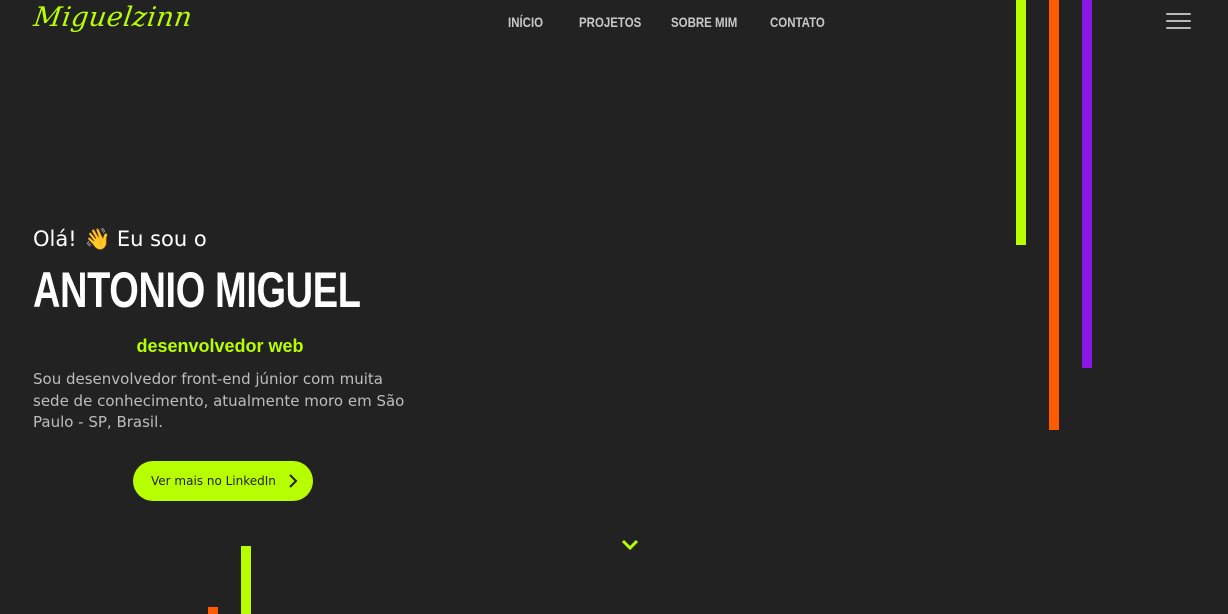 The width and height of the screenshot is (1228, 614). Describe the element at coordinates (293, 481) in the screenshot. I see `chevron-right-icon` at that location.